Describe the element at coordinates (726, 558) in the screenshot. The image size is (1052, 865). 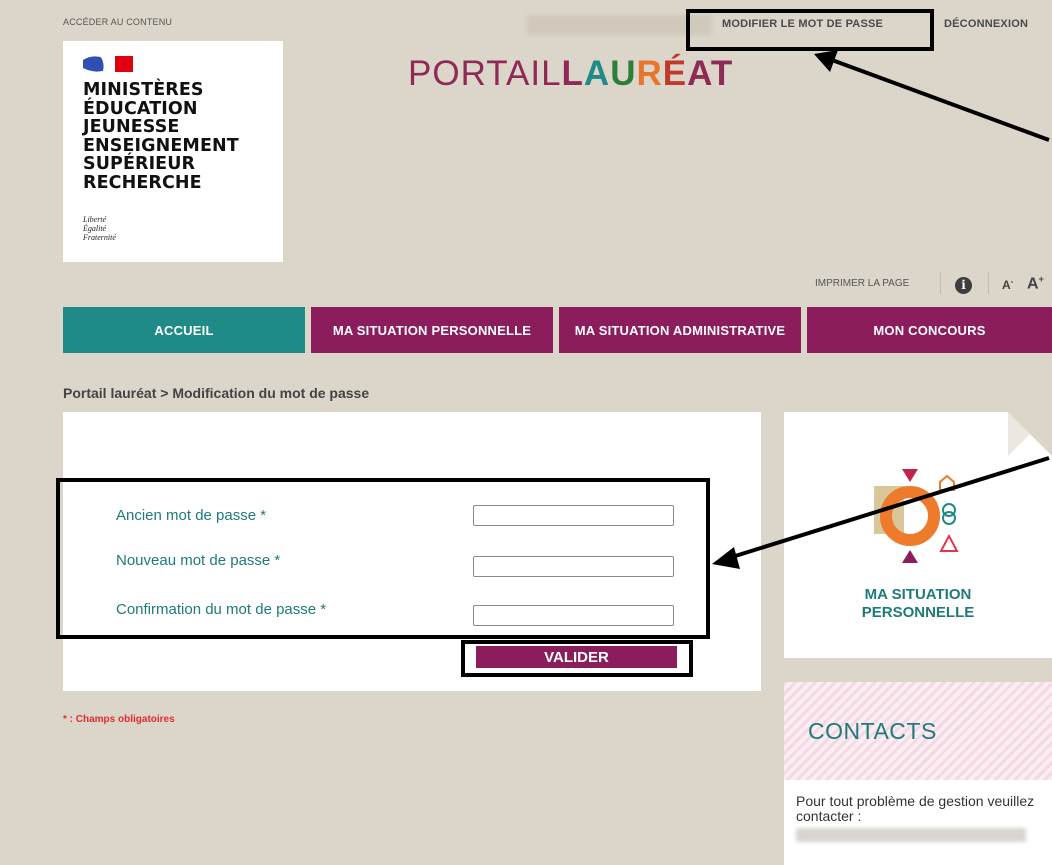
I see `arrow-head-icon` at that location.